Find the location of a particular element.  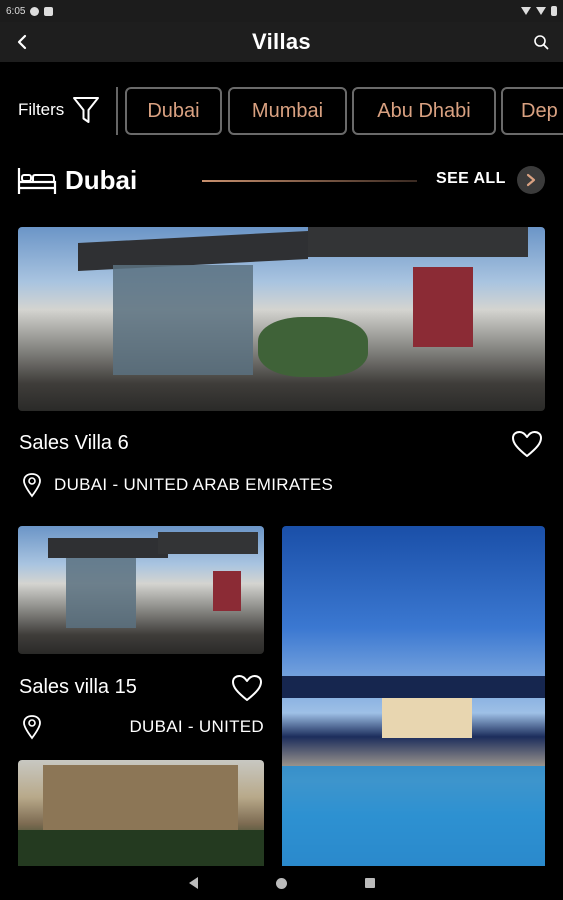

search-icon is located at coordinates (541, 42).